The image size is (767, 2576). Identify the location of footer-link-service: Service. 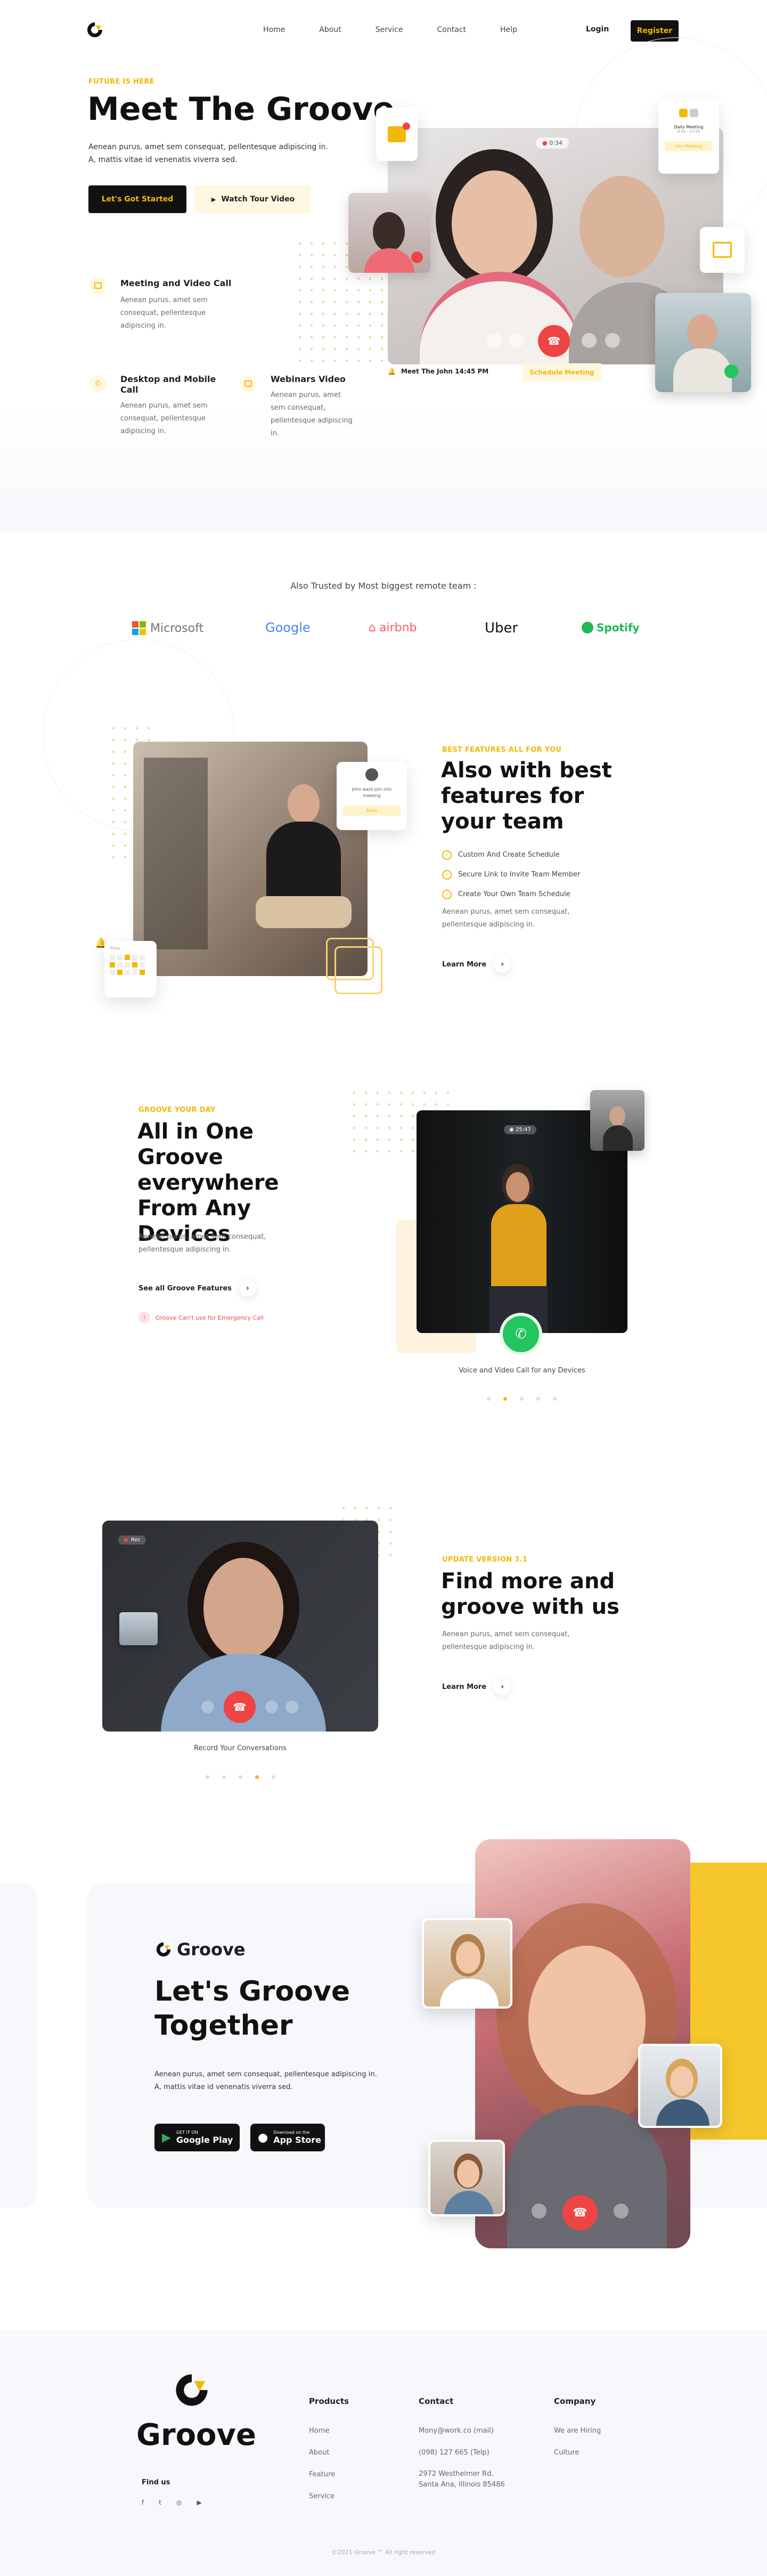
(329, 2496).